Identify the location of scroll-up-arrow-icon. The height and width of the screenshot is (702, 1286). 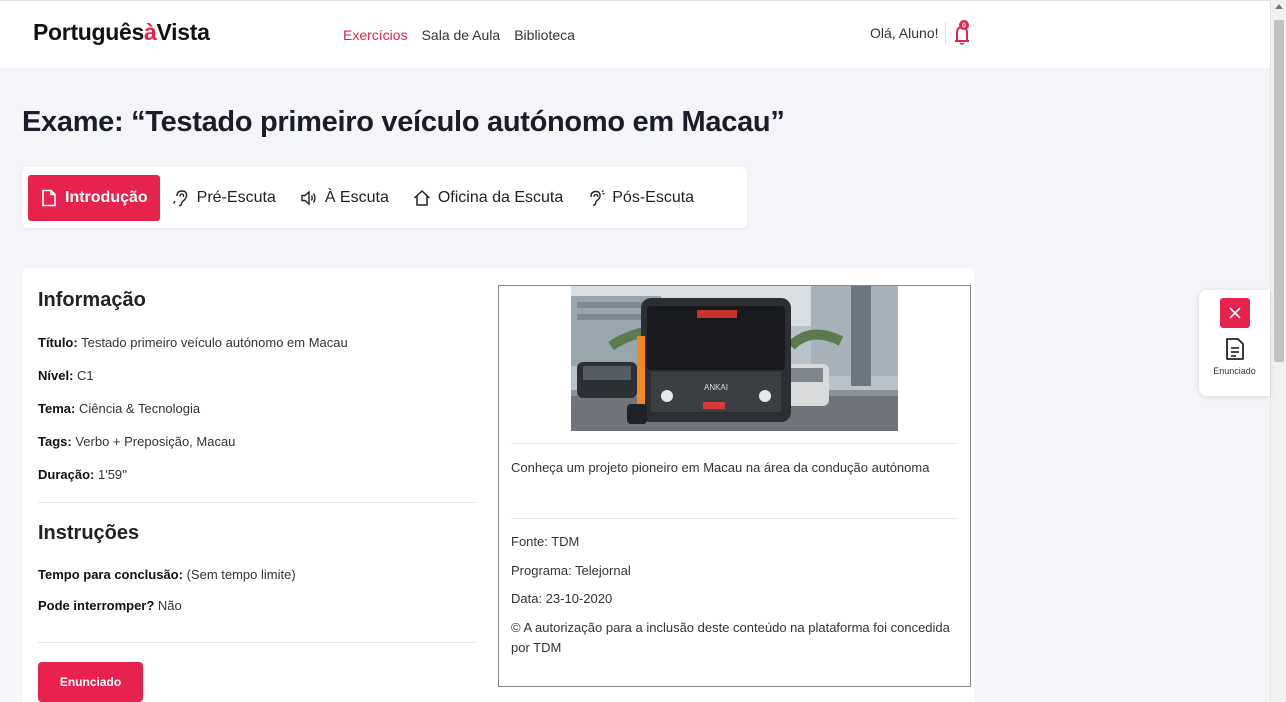
(1279, 6).